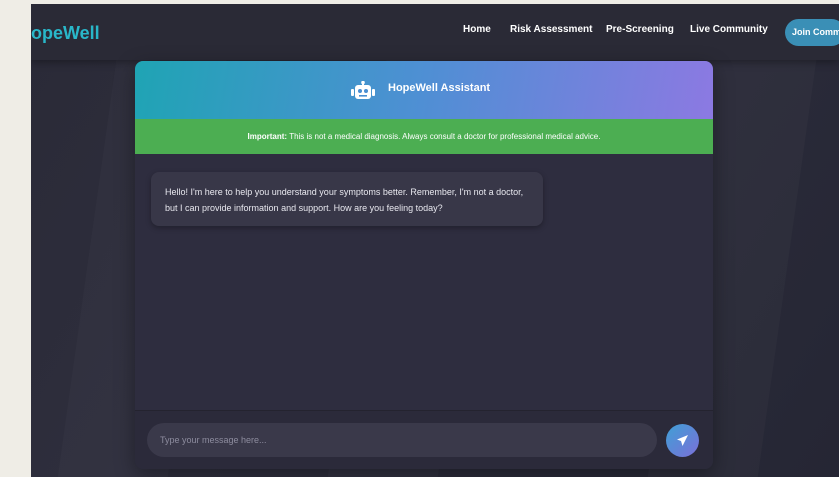 This screenshot has height=477, width=839. What do you see at coordinates (267, 136) in the screenshot?
I see `disclaimer-bold: Important:` at bounding box center [267, 136].